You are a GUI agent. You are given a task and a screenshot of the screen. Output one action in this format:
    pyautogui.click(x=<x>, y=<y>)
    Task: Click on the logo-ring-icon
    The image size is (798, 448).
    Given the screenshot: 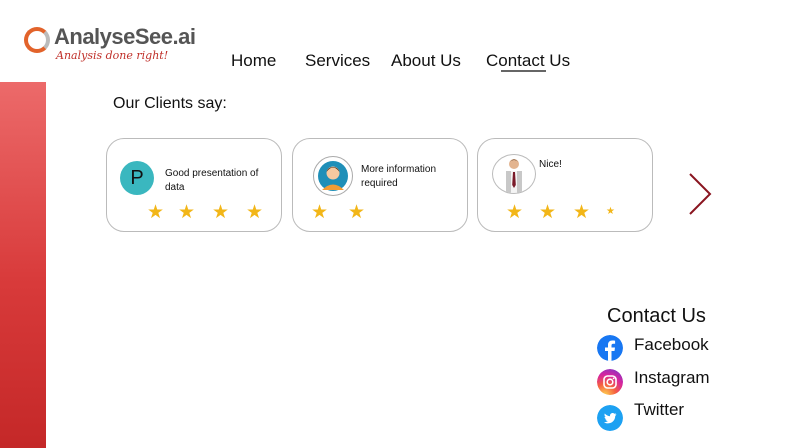 What is the action you would take?
    pyautogui.click(x=37, y=40)
    